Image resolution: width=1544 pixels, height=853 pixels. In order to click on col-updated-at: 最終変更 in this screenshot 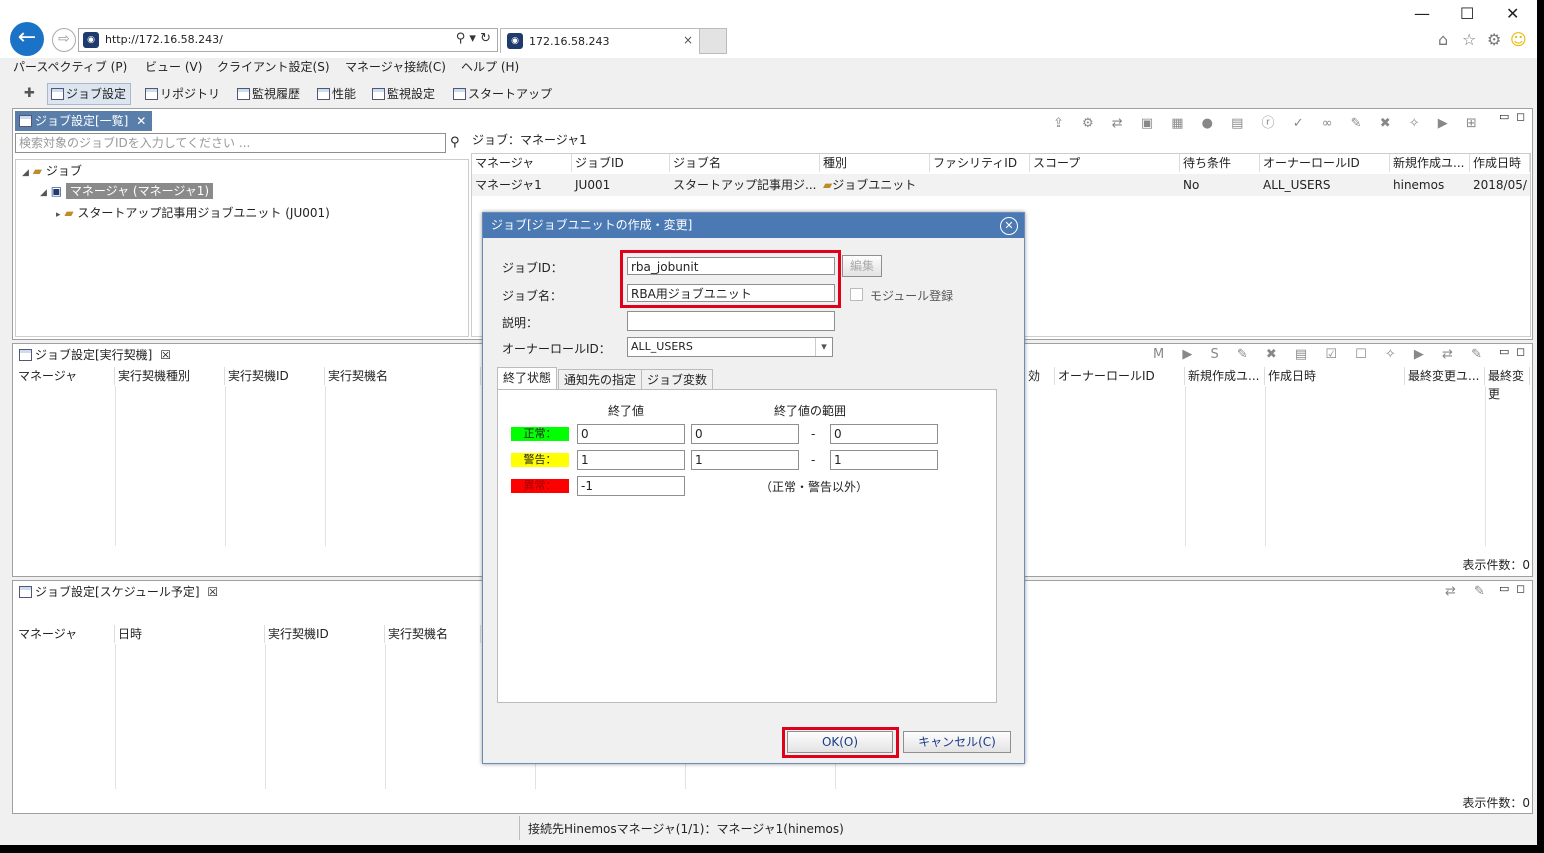, I will do `click(1507, 384)`.